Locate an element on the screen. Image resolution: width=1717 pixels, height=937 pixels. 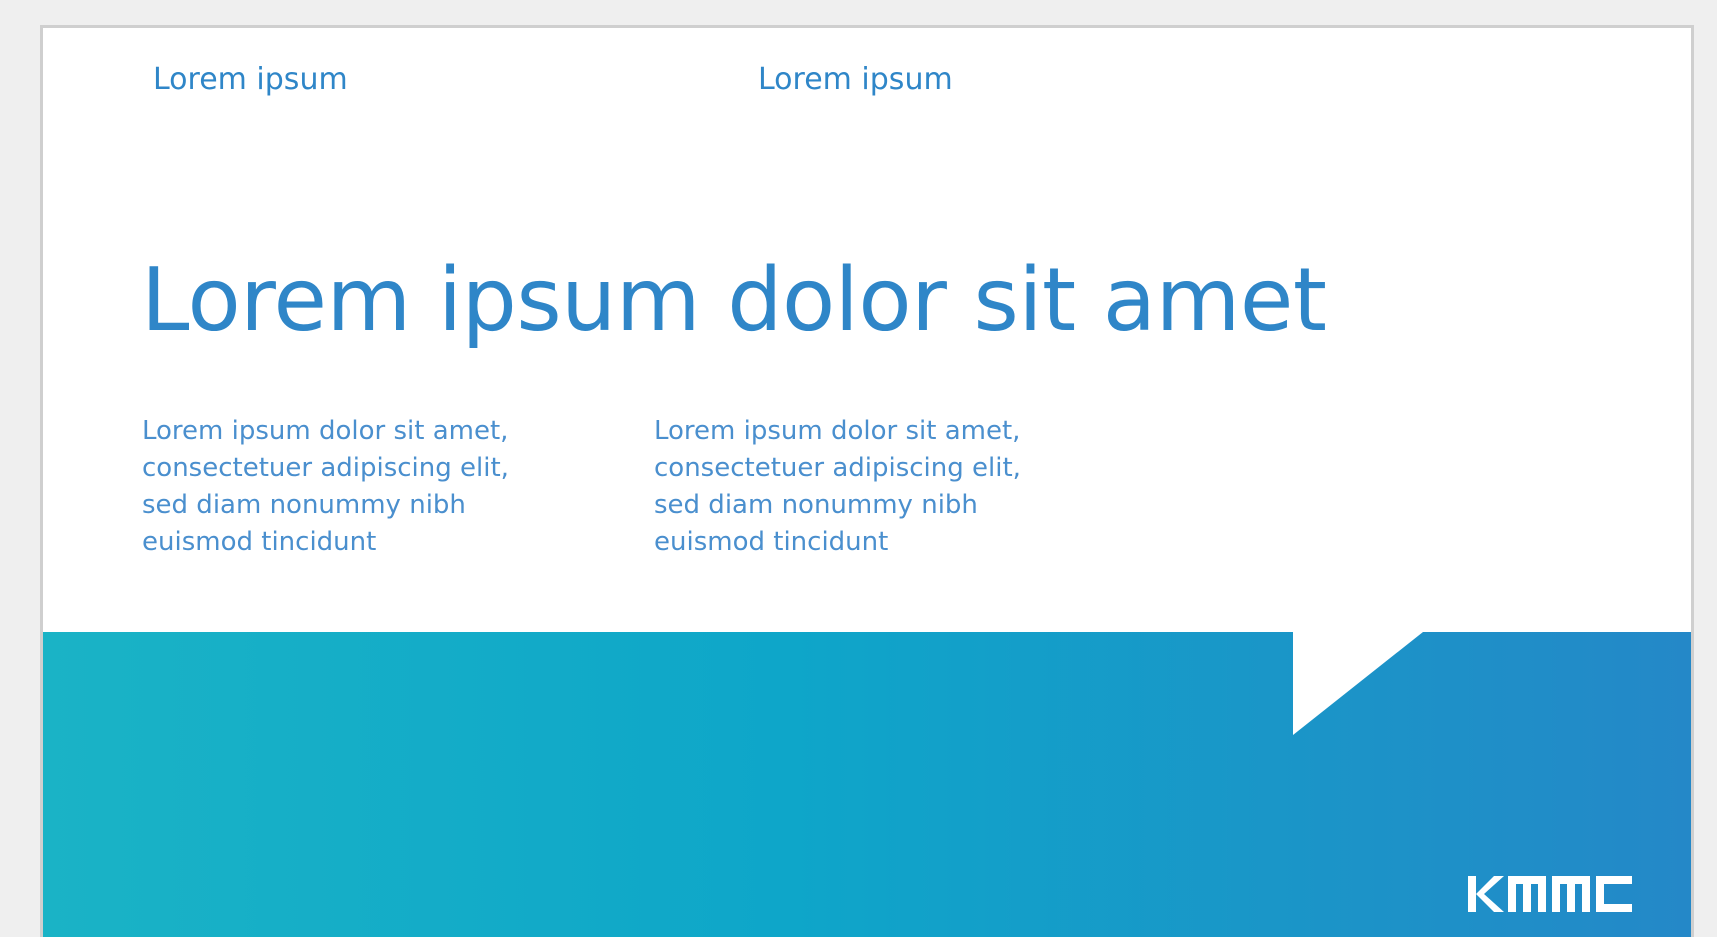
headline: Lorem ipsum dolor sit amet is located at coordinates (734, 300).